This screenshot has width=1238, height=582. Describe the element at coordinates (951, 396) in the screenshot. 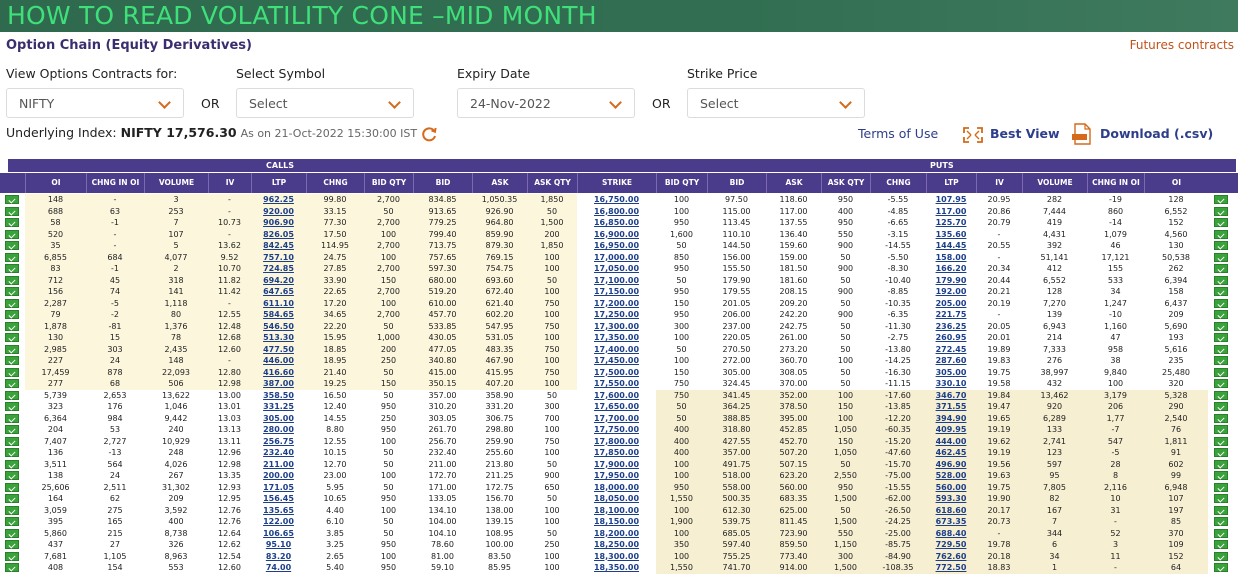

I see `cell-put-ltp: 346.70` at that location.